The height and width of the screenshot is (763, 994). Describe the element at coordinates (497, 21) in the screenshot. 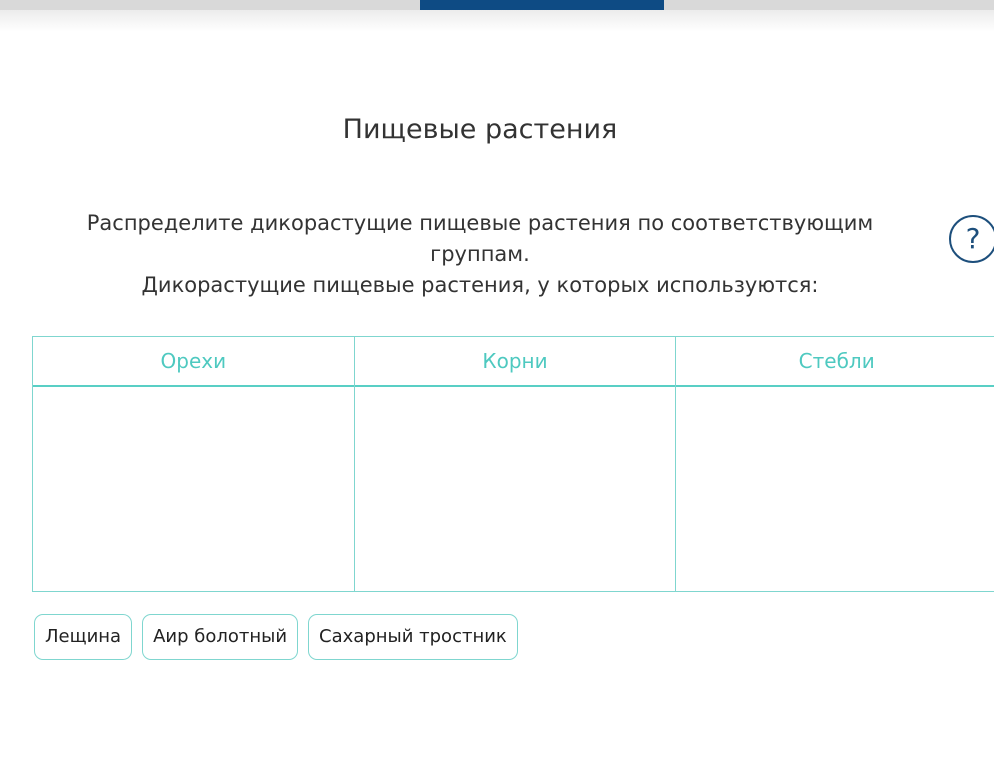

I see `top-bar-shadow` at that location.